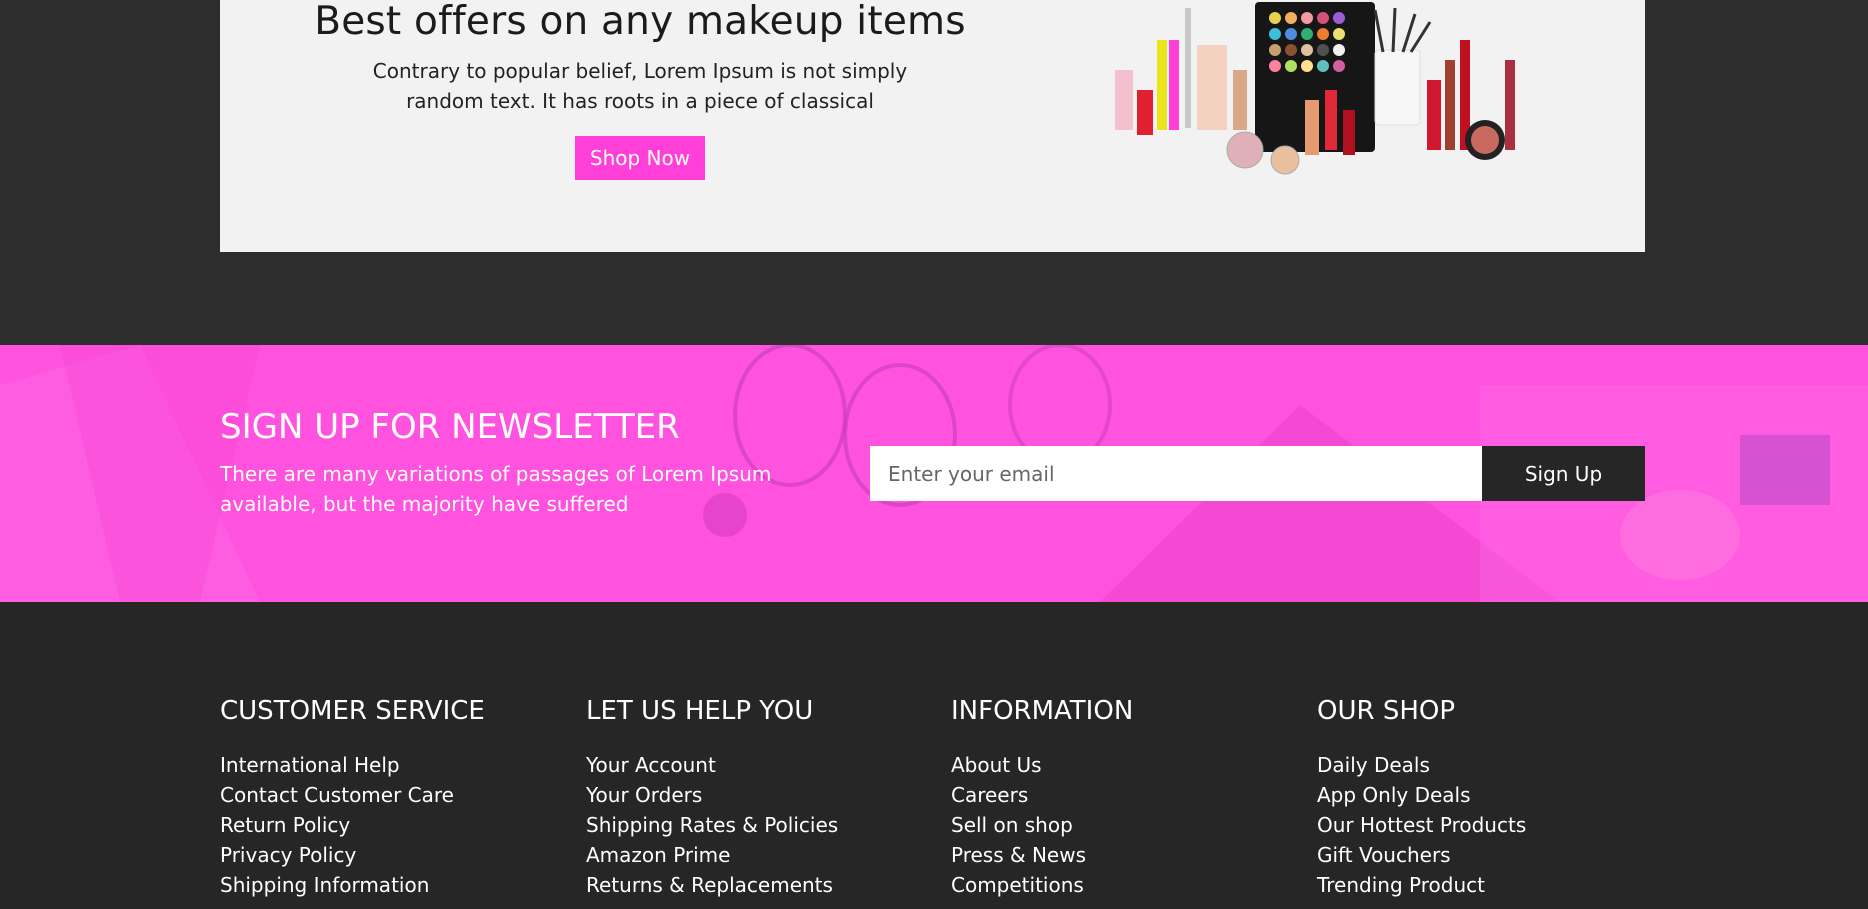  I want to click on shop-now-button: Shop Now, so click(640, 158).